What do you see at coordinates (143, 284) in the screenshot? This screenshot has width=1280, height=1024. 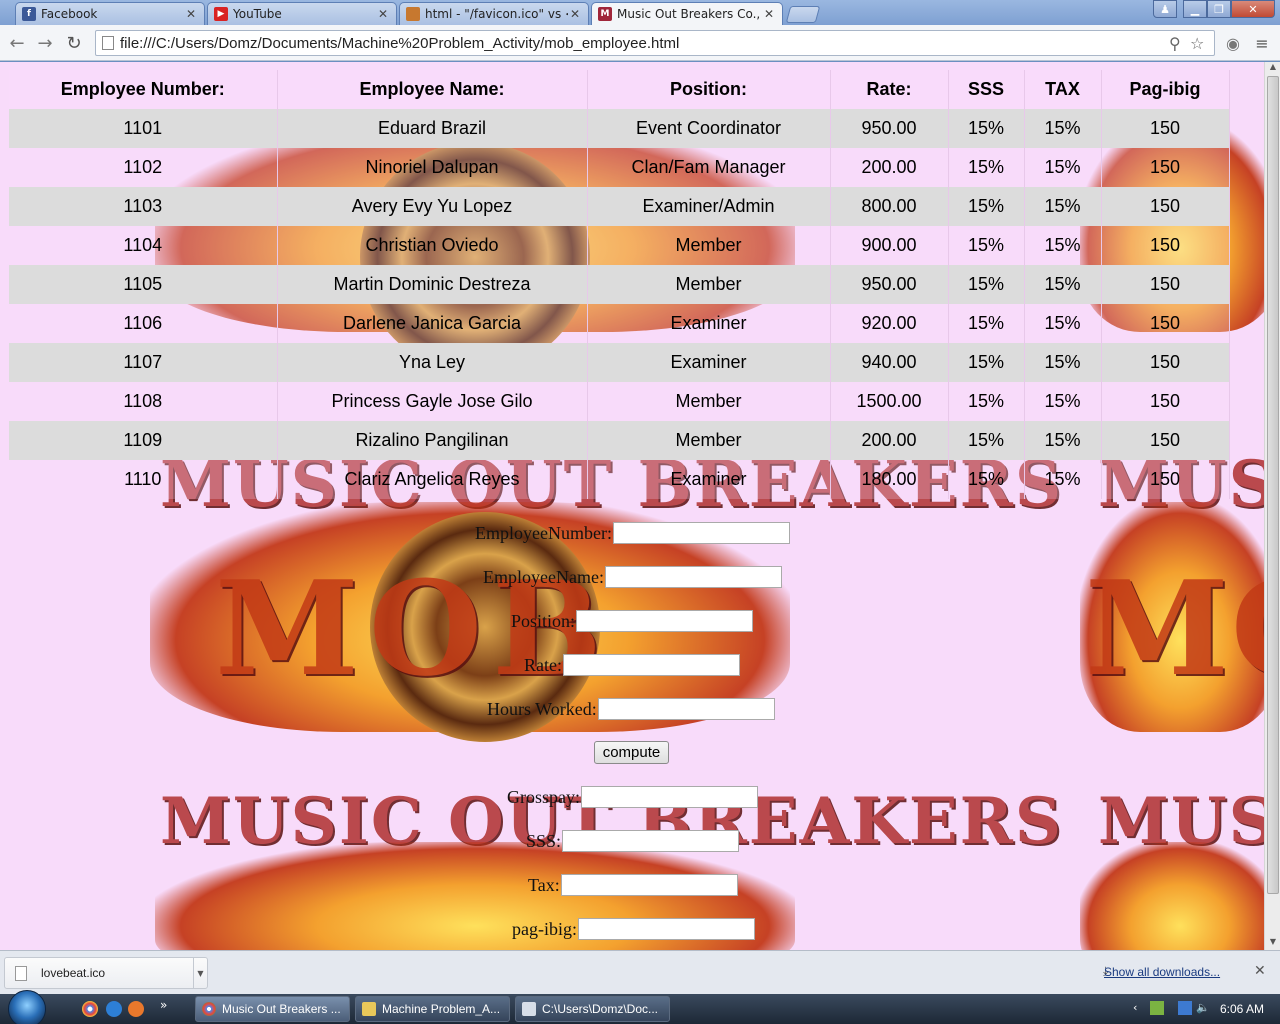 I see `table-cell: 1105` at bounding box center [143, 284].